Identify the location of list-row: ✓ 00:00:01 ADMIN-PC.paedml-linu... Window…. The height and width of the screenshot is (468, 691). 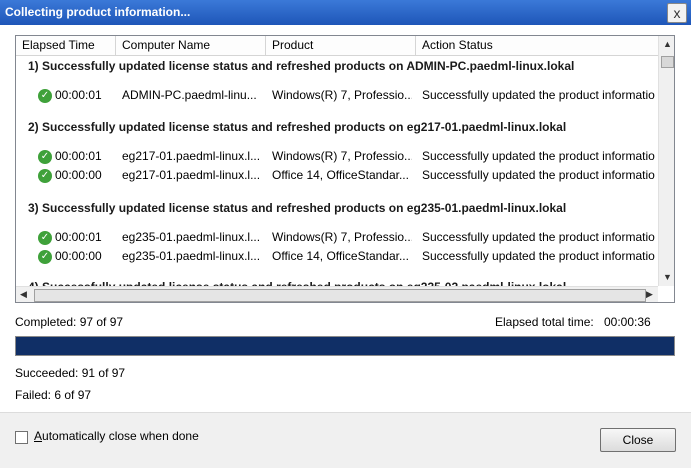
(337, 95).